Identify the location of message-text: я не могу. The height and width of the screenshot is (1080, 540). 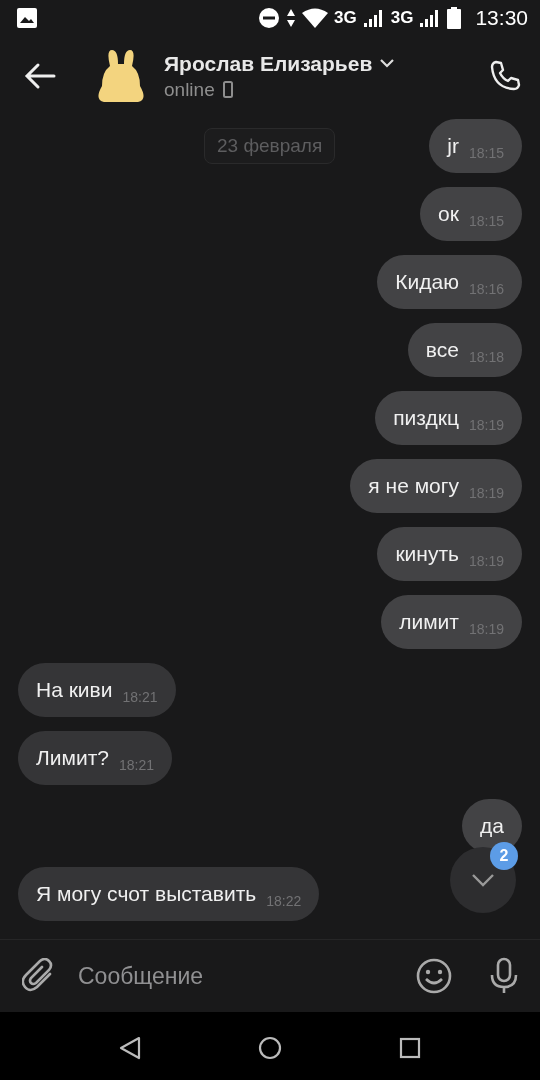
(413, 486).